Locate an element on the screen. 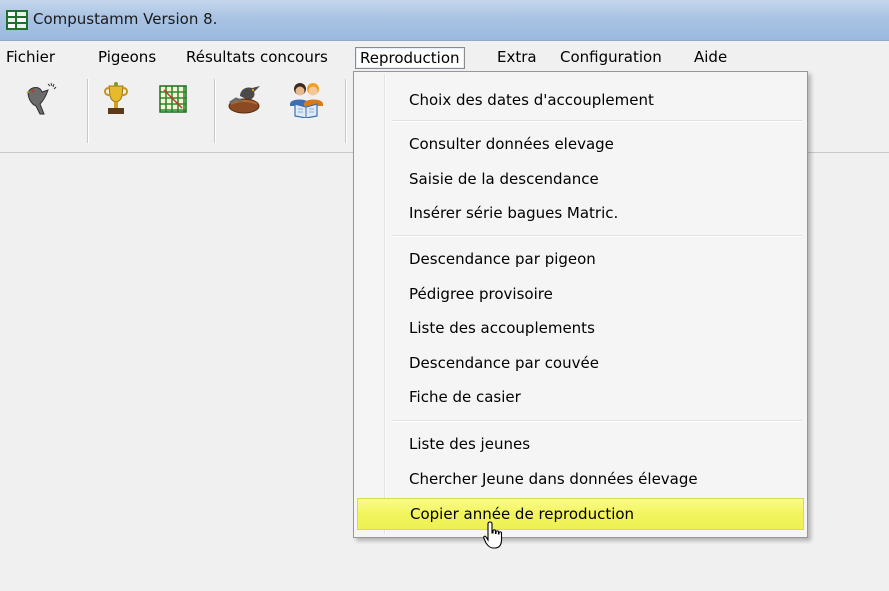 The width and height of the screenshot is (889, 591). menu-item-liste-des-jeunes: Liste des jeunes is located at coordinates (580, 444).